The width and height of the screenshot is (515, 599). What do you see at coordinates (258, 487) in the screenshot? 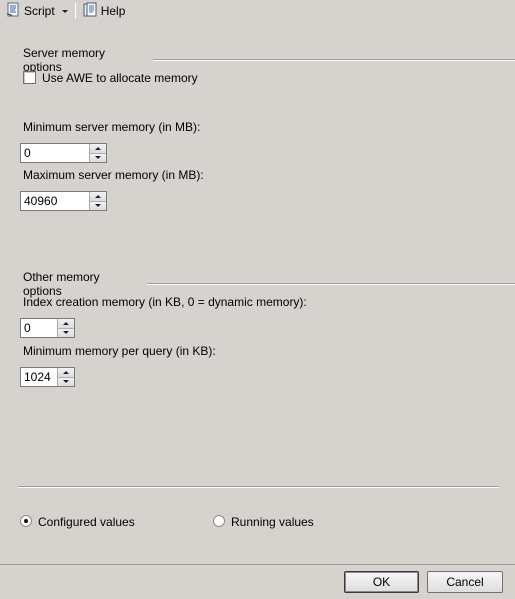
I see `values-separator` at bounding box center [258, 487].